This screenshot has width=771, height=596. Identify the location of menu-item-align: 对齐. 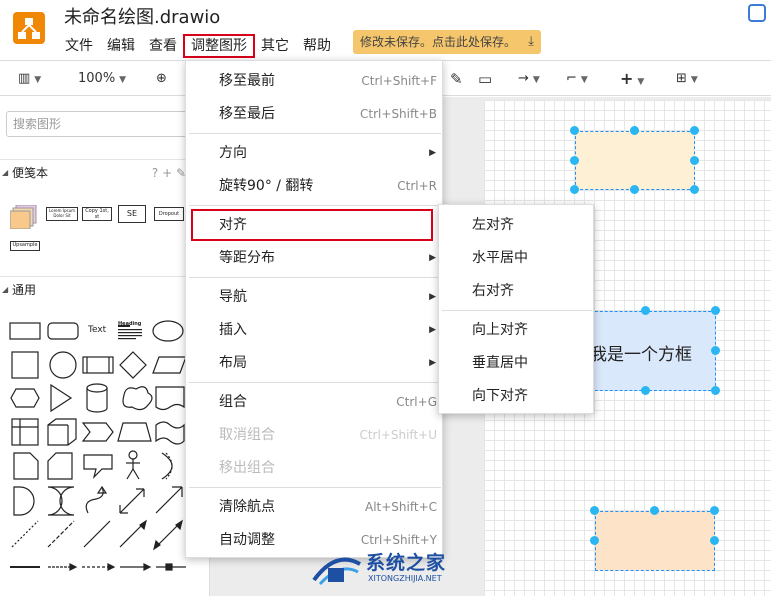
(312, 225).